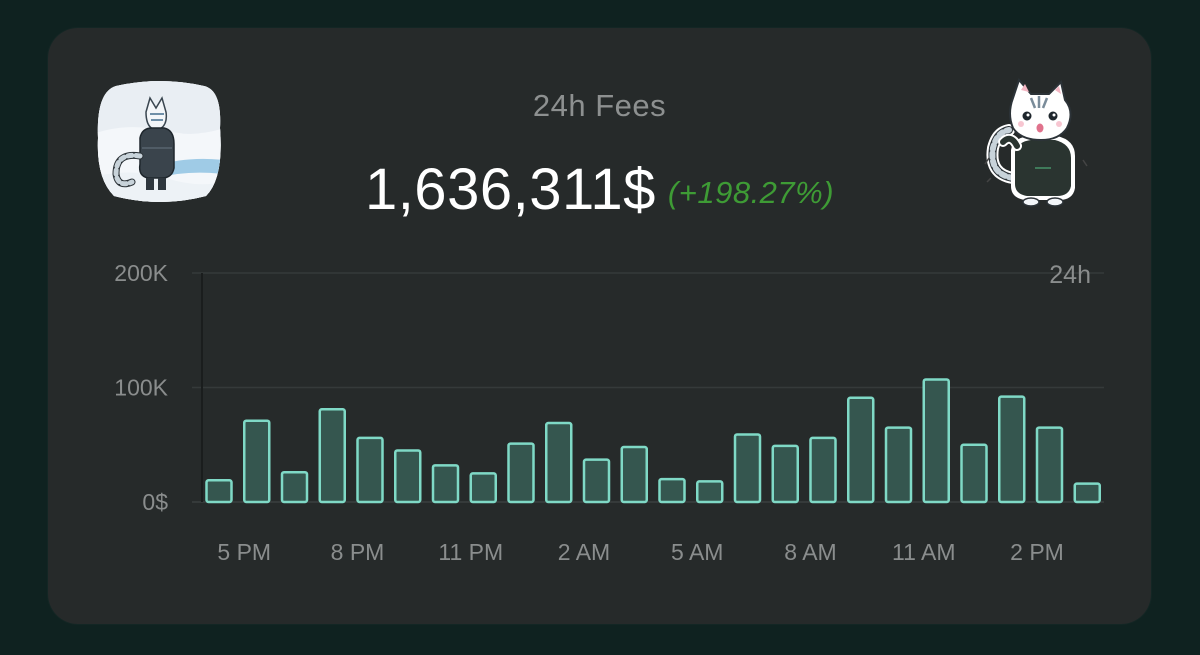  What do you see at coordinates (155, 502) in the screenshot?
I see `y-tick-label: 0$` at bounding box center [155, 502].